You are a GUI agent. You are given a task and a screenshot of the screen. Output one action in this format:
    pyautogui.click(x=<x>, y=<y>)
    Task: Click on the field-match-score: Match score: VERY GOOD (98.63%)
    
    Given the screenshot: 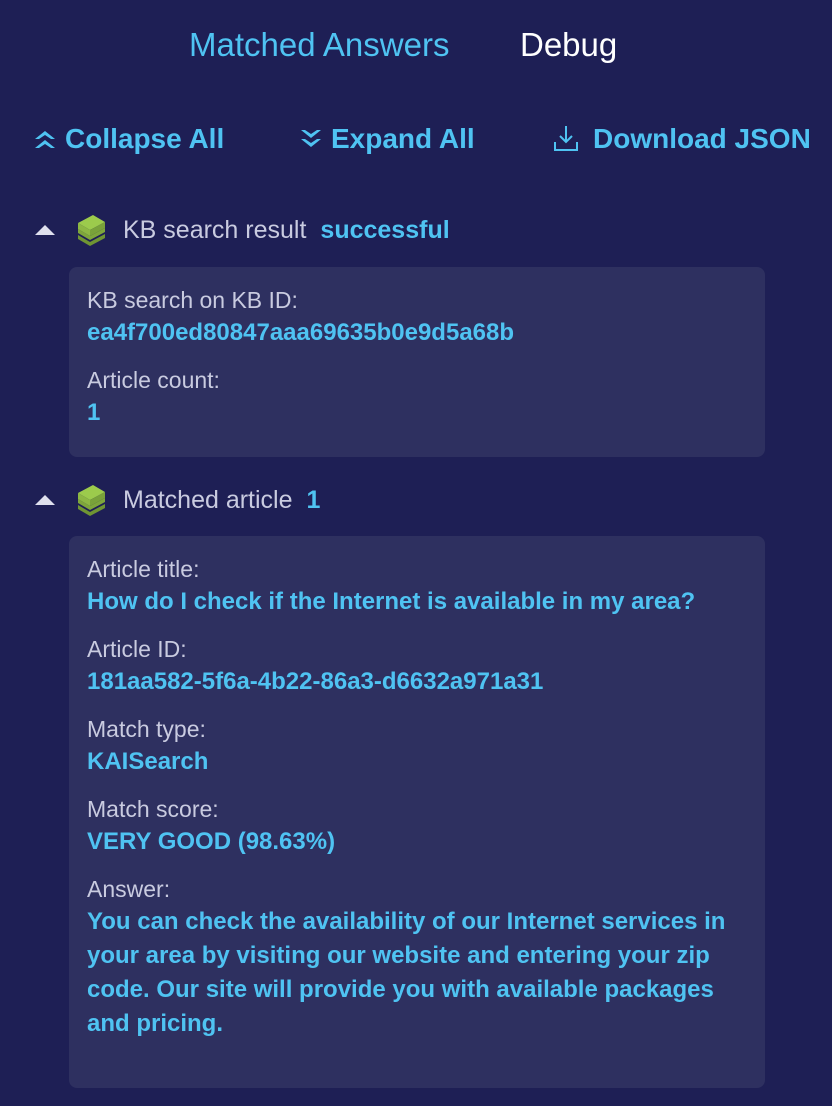 What is the action you would take?
    pyautogui.click(x=417, y=826)
    